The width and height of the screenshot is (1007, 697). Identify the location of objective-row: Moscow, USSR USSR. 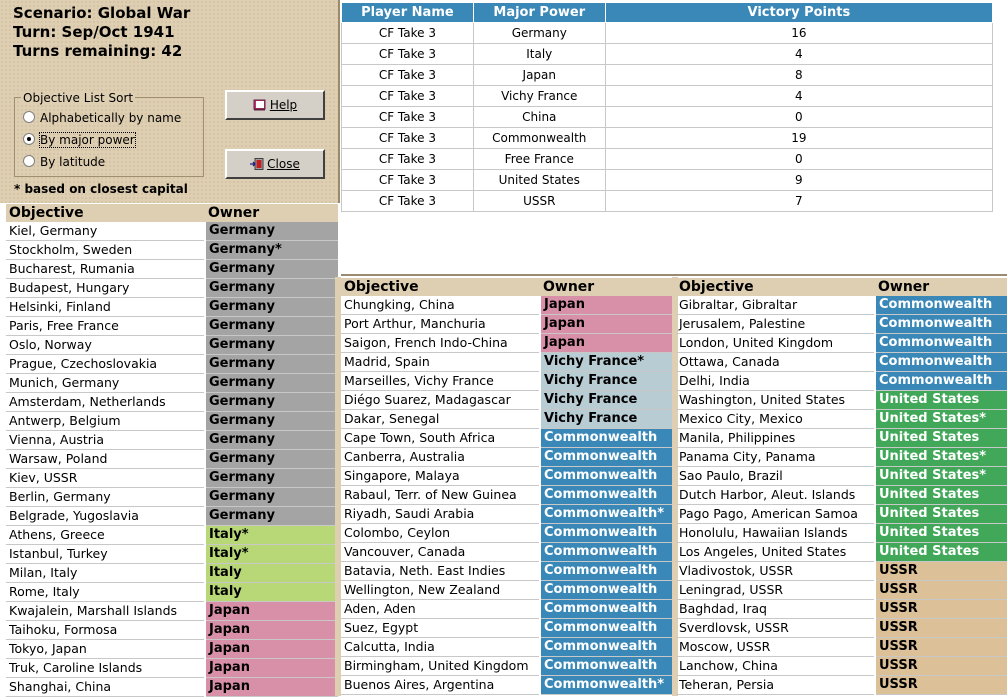
(841, 647).